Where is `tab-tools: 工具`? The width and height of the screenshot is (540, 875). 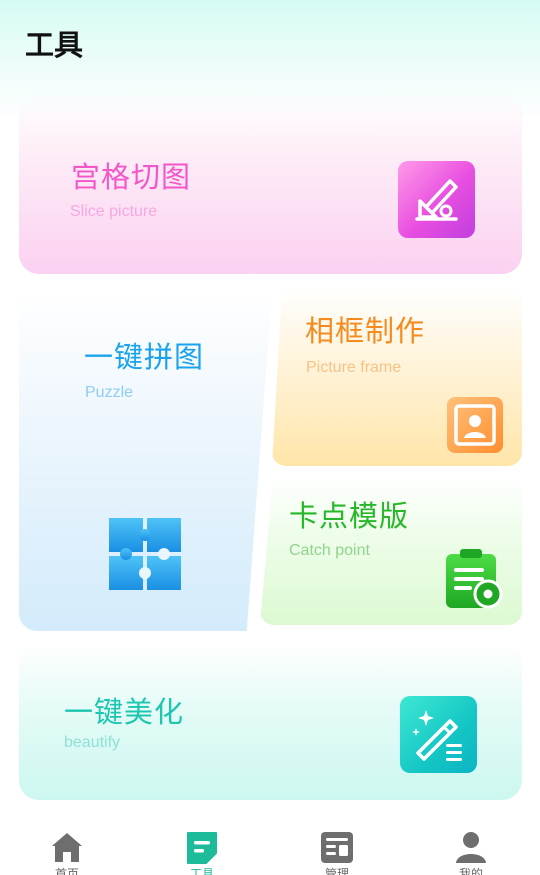 tab-tools: 工具 is located at coordinates (202, 852).